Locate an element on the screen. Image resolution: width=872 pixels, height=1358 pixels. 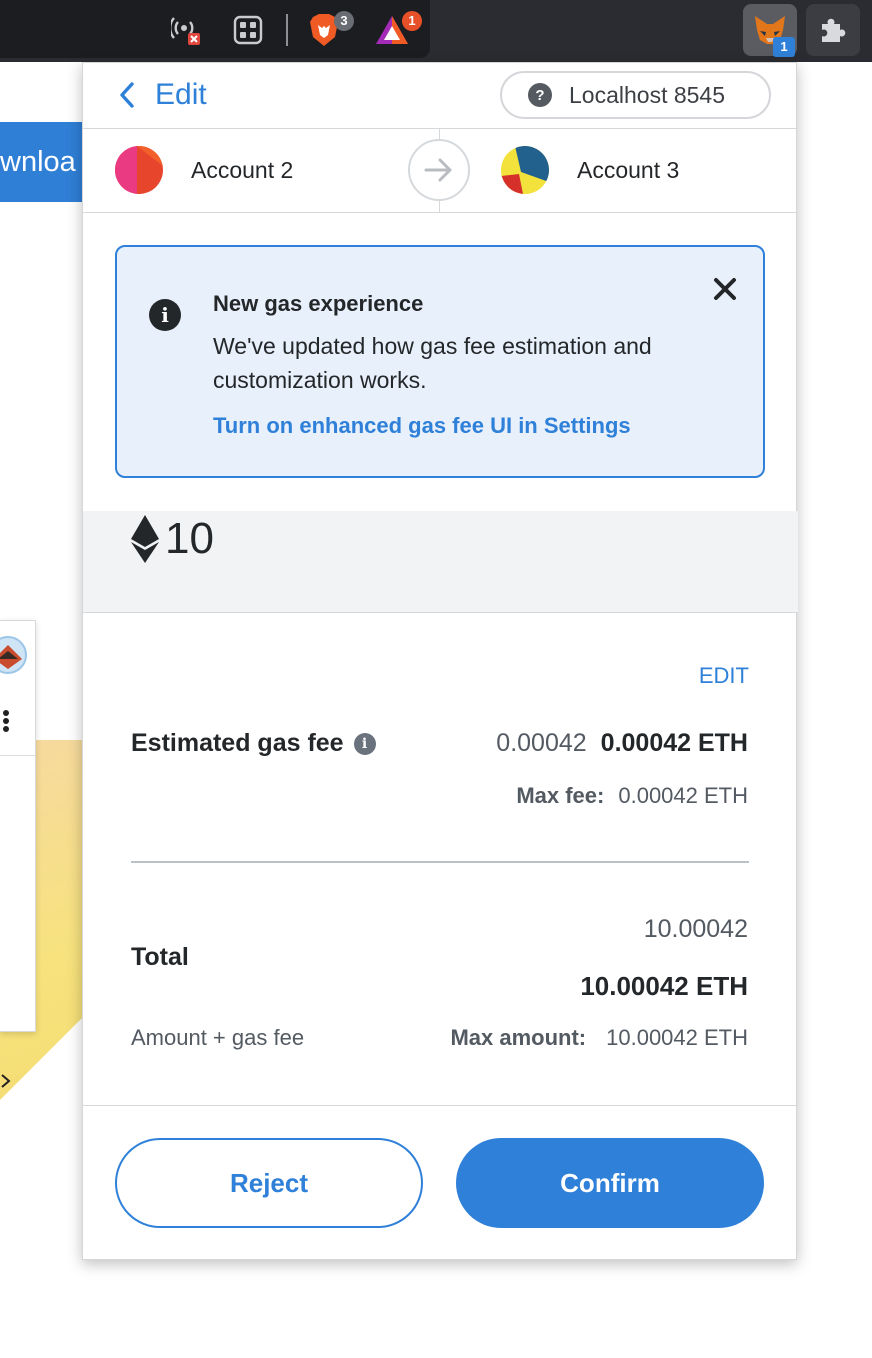
from-account-name: Account 2 is located at coordinates (242, 169).